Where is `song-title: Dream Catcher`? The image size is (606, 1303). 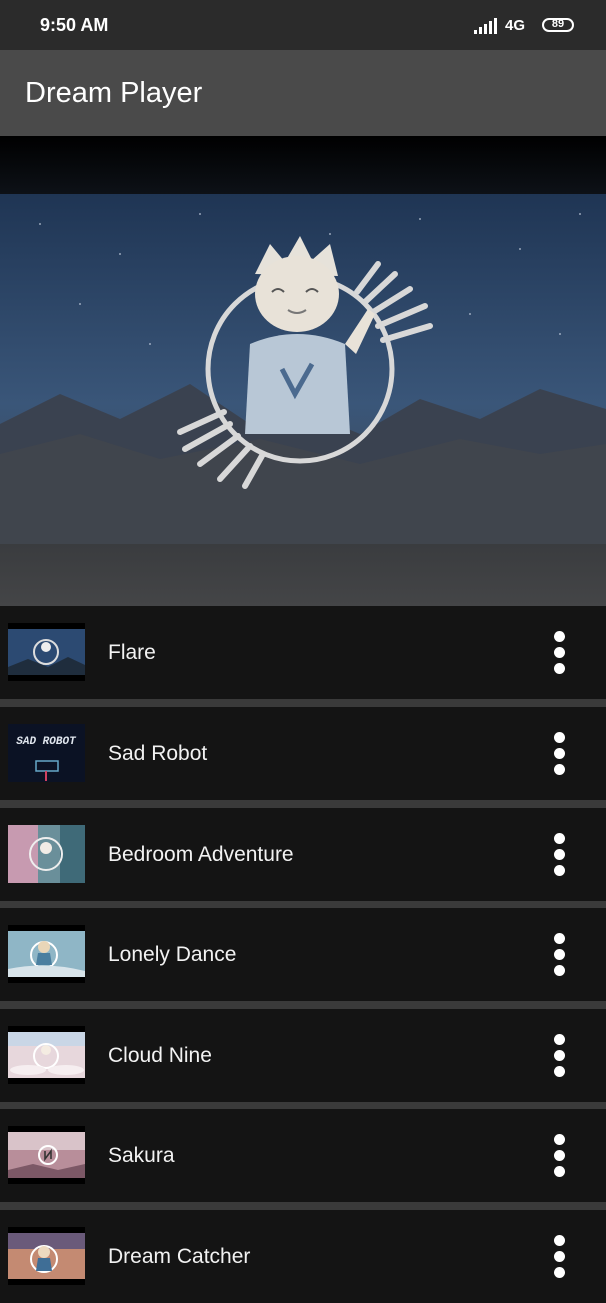
song-title: Dream Catcher is located at coordinates (179, 1256).